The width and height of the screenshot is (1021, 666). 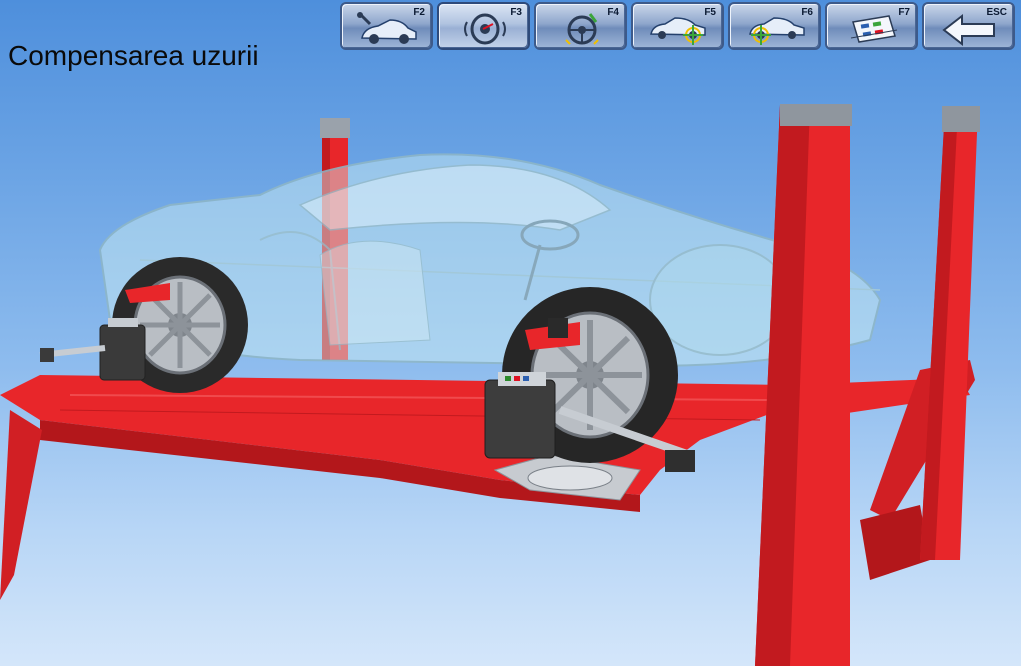 What do you see at coordinates (485, 29) in the screenshot?
I see `wheel-compensation-icon` at bounding box center [485, 29].